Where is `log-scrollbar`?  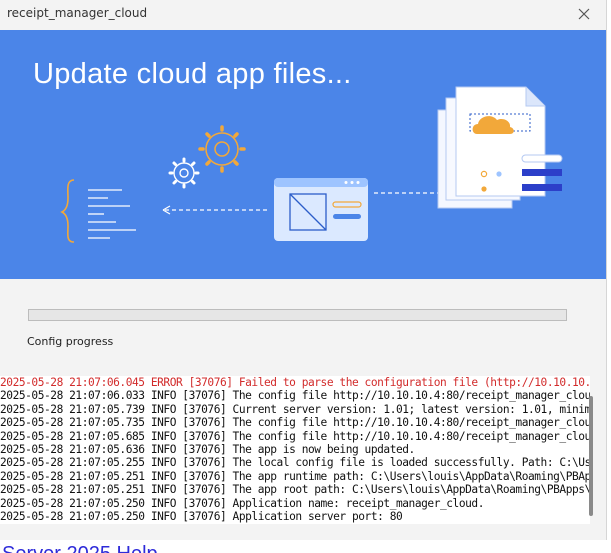
log-scrollbar is located at coordinates (591, 456).